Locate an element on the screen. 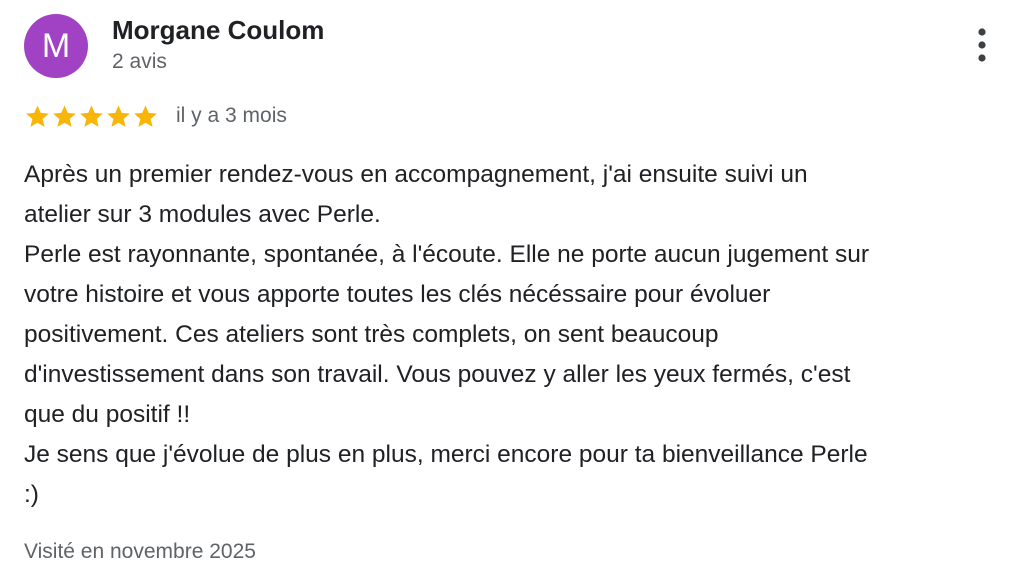  review-text-line: que du positif !! is located at coordinates (107, 414).